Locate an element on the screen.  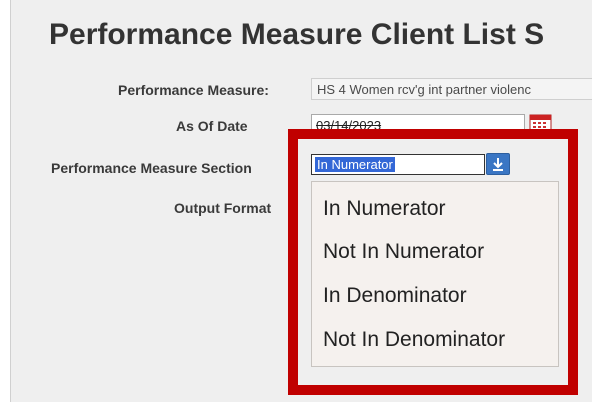
output-format-label: Output Format is located at coordinates (223, 208).